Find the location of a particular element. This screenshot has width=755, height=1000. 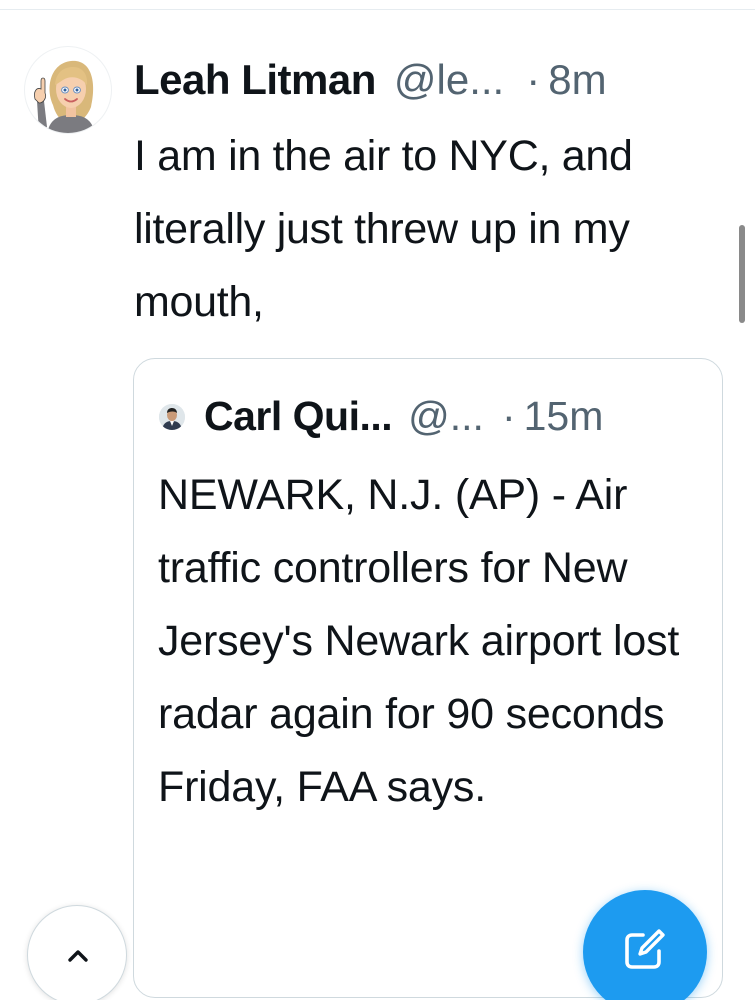

scroll-to-top-button is located at coordinates (77, 952).